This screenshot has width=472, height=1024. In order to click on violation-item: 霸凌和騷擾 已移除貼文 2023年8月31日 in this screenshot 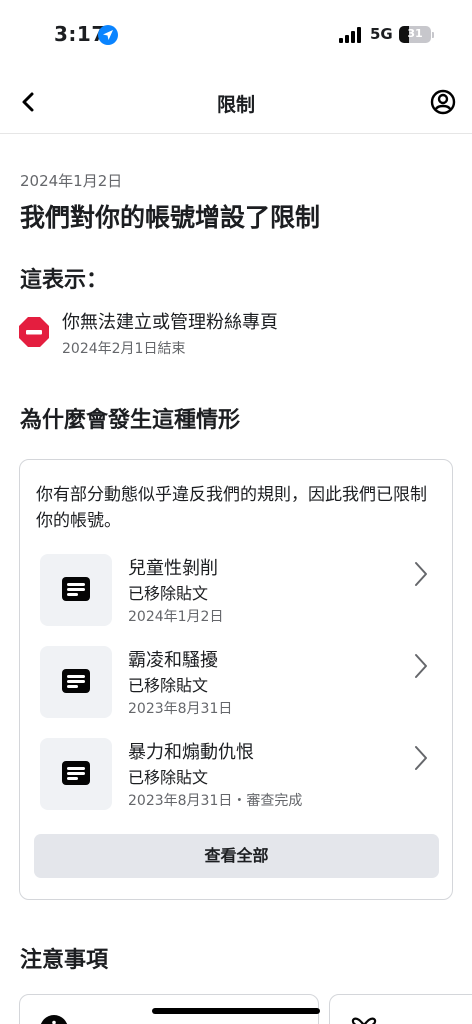, I will do `click(240, 683)`.